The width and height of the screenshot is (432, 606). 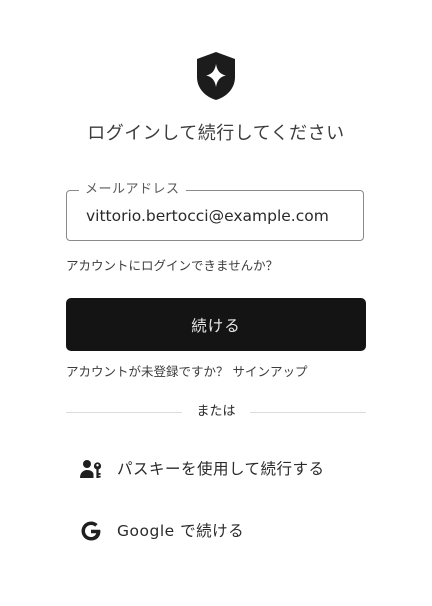 I want to click on cannot-login-link: アカウントにログインできませんか？, so click(x=172, y=266).